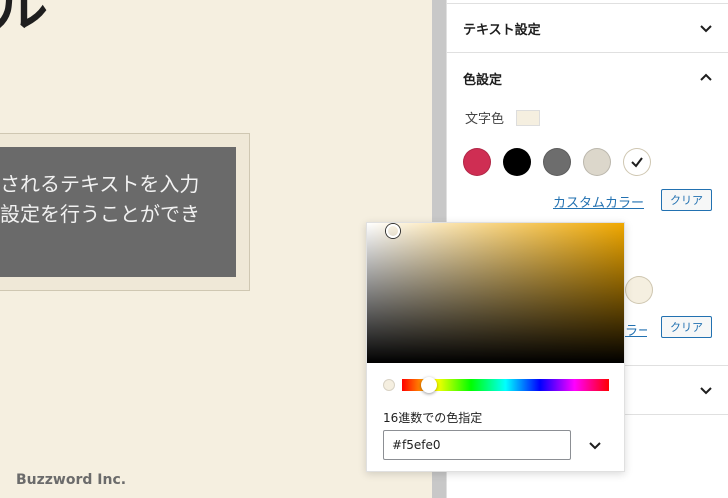  Describe the element at coordinates (71, 480) in the screenshot. I see `brand-name: Buzzword Inc.` at that location.